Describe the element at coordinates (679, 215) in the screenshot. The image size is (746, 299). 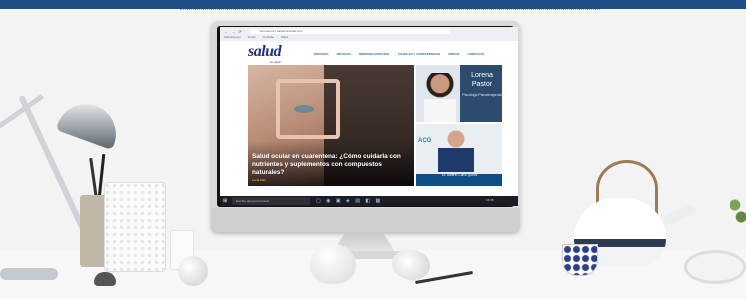
I see `teapot-spout` at that location.